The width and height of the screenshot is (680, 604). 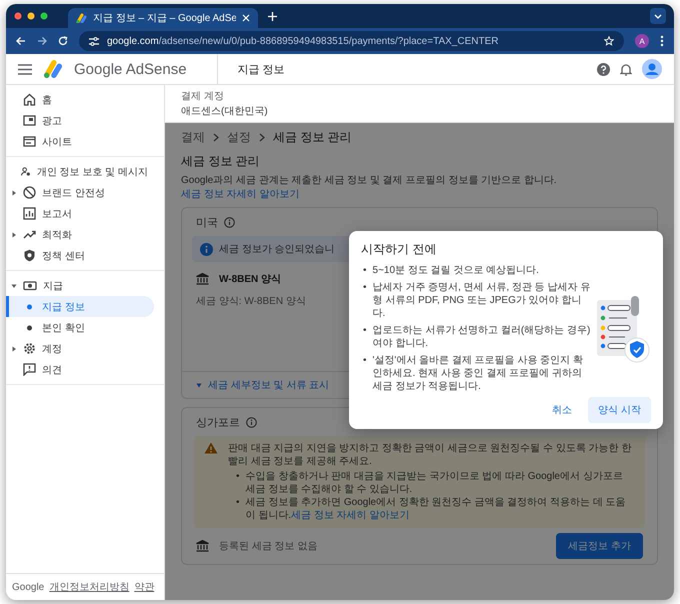 What do you see at coordinates (144, 587) in the screenshot?
I see `footer-link: 약관` at bounding box center [144, 587].